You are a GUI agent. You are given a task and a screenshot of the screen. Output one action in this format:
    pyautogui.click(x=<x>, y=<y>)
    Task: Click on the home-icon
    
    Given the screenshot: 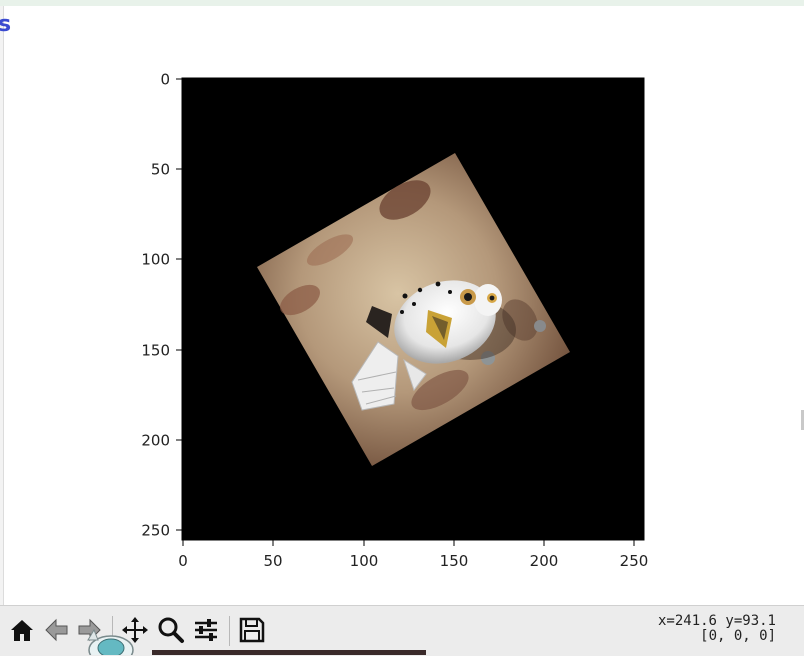 What is the action you would take?
    pyautogui.click(x=22, y=630)
    